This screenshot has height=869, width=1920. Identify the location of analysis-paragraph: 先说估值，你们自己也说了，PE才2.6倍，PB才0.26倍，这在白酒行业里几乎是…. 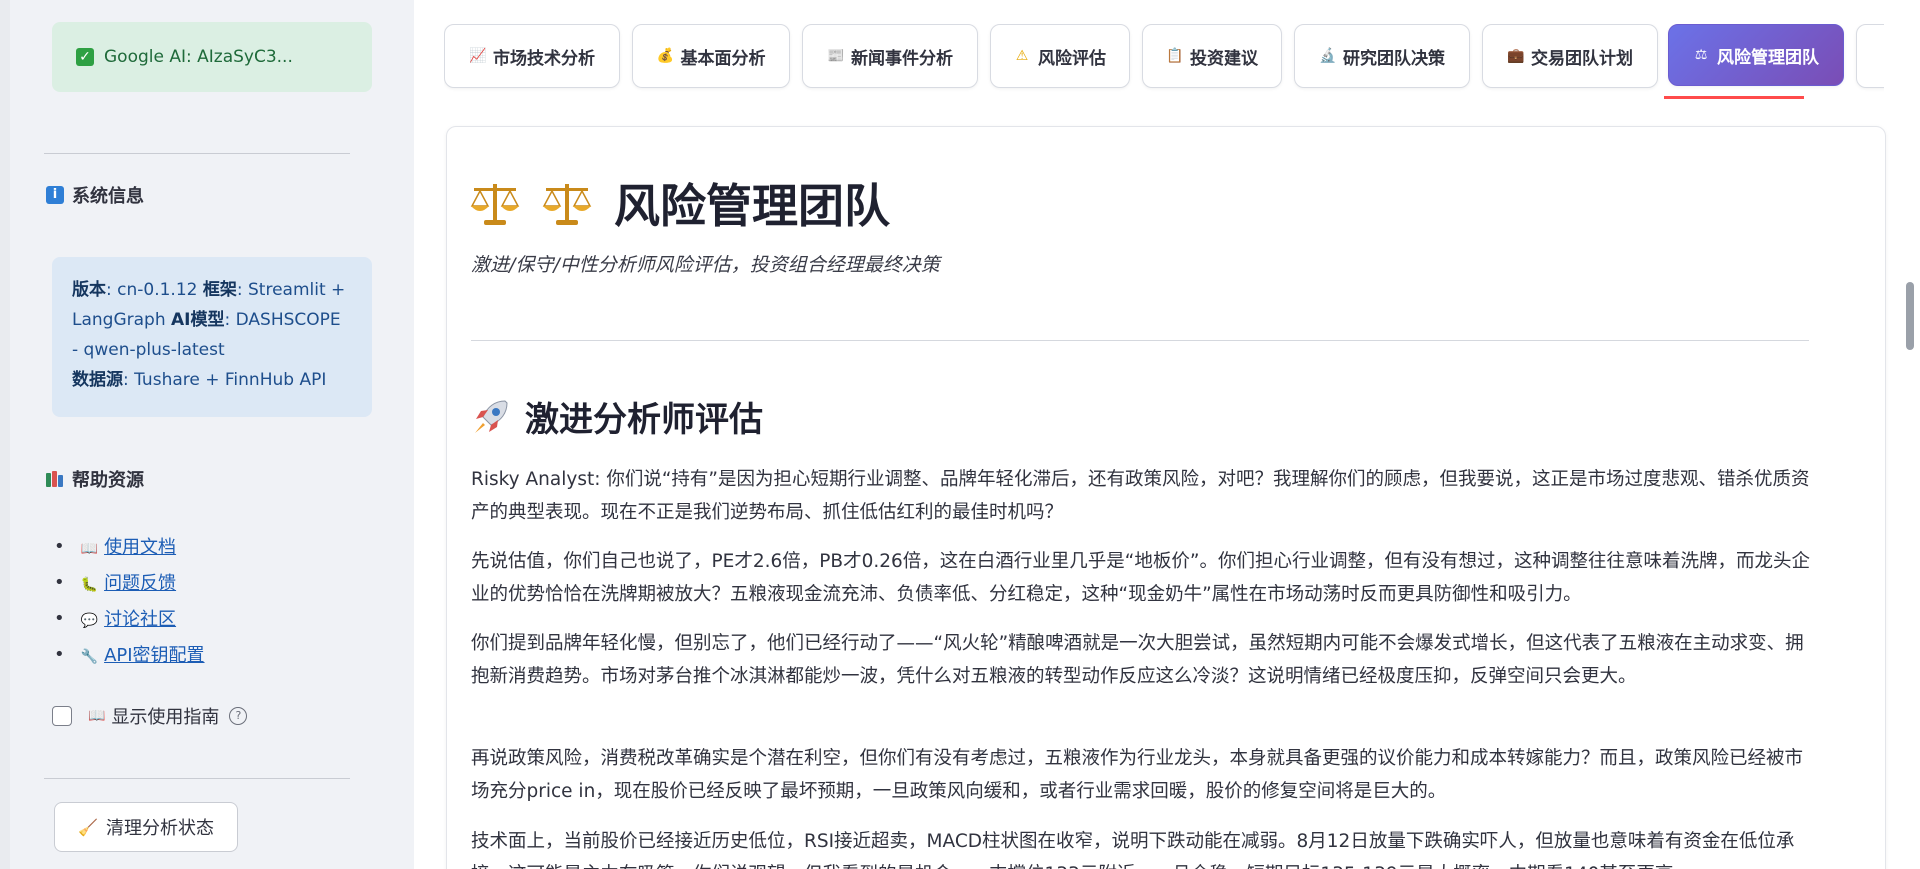
(1140, 578).